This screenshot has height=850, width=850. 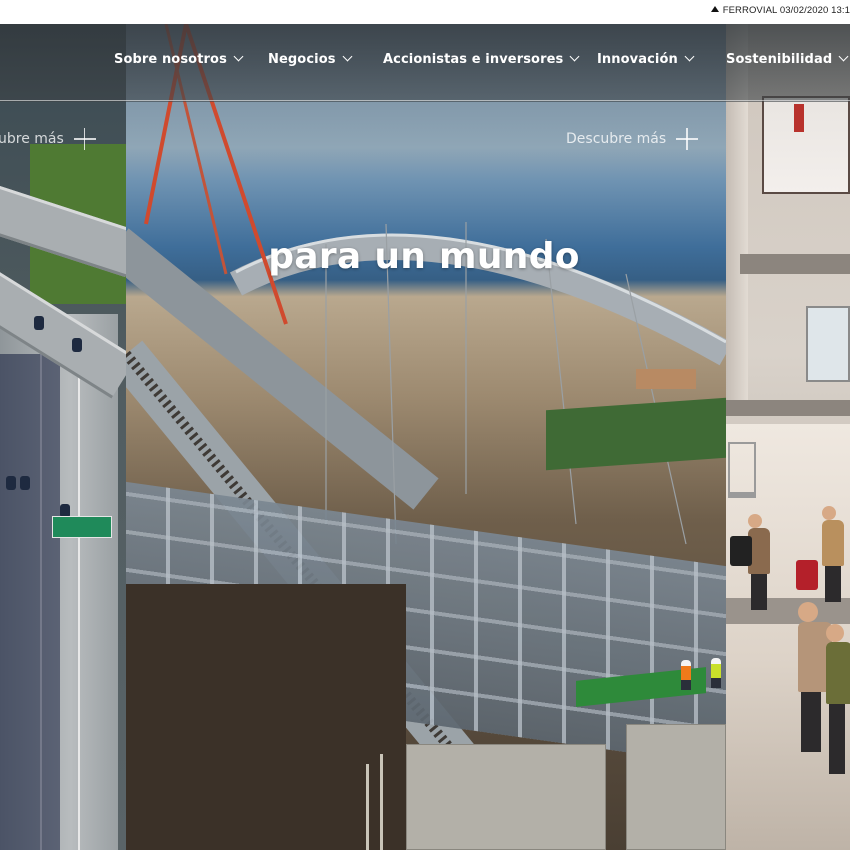 I want to click on nav-item-label: Innovación, so click(x=637, y=59).